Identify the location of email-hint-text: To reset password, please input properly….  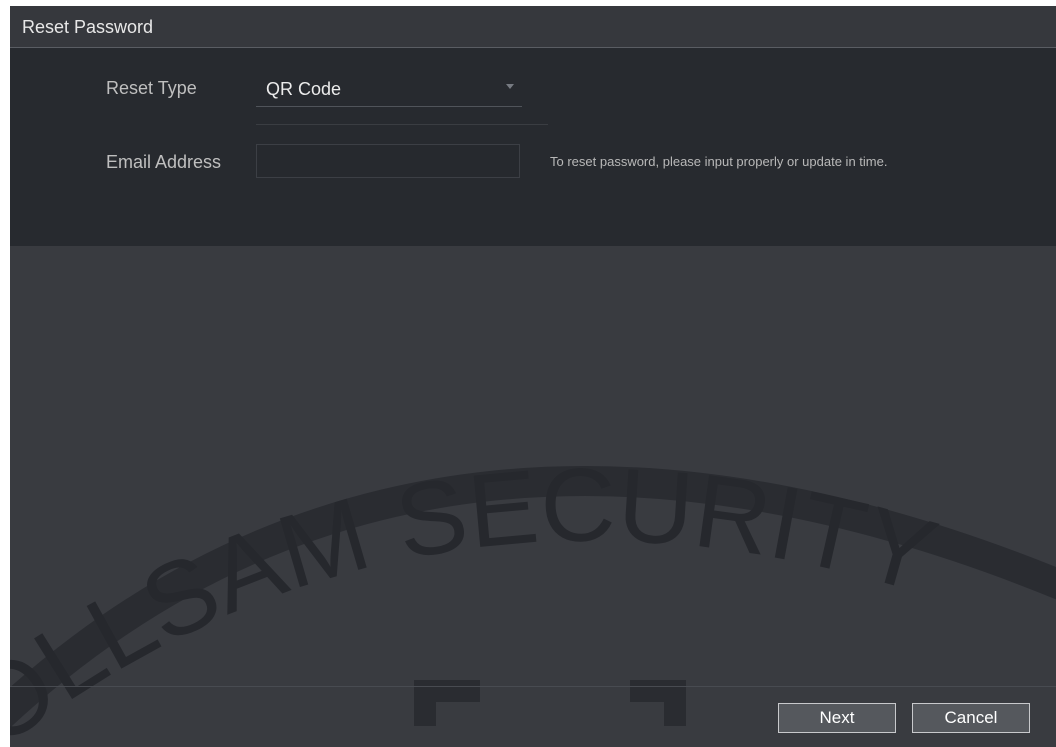
(719, 161).